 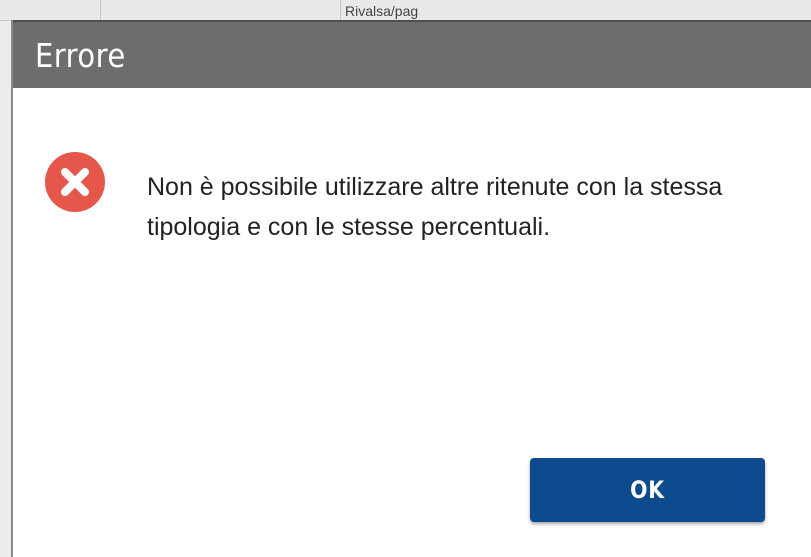 I want to click on dialog-title: Errore, so click(x=80, y=55).